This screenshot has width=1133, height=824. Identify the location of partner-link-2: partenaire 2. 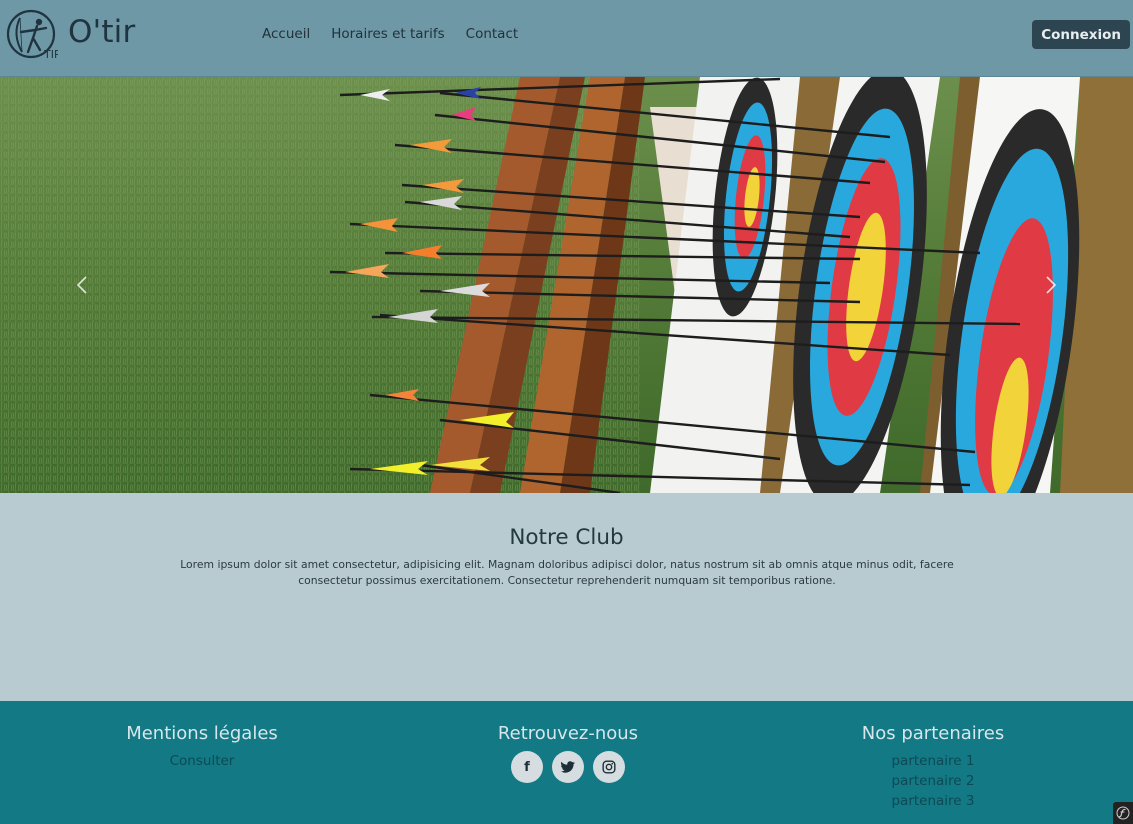
(933, 781).